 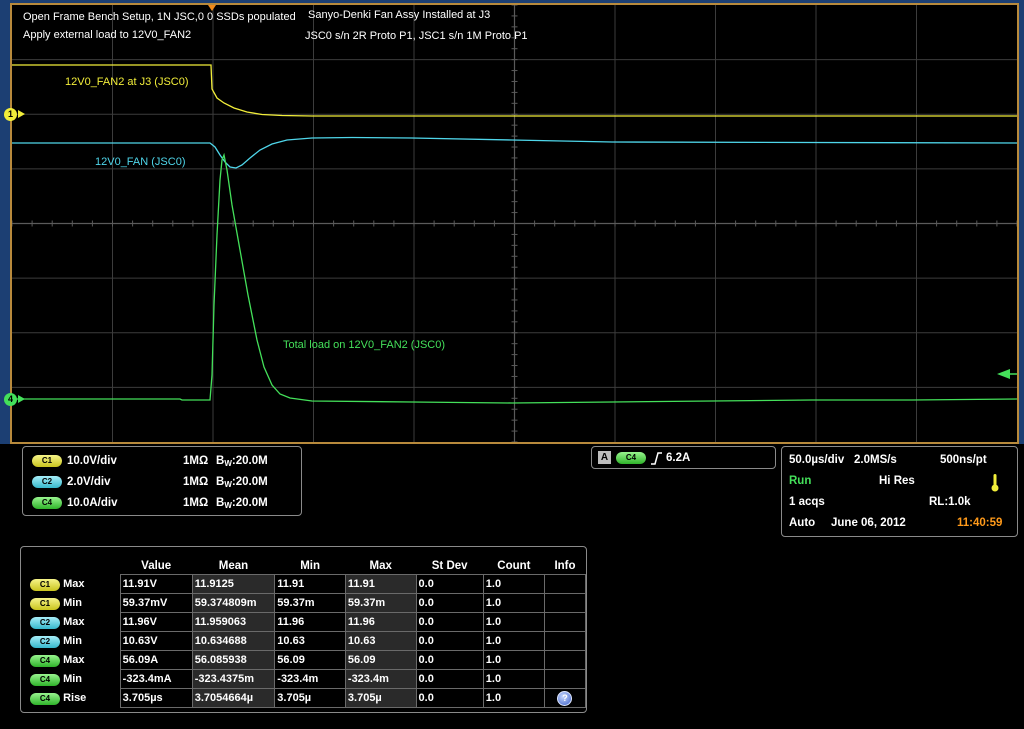 I want to click on measurement-max: 10.63, so click(x=380, y=641).